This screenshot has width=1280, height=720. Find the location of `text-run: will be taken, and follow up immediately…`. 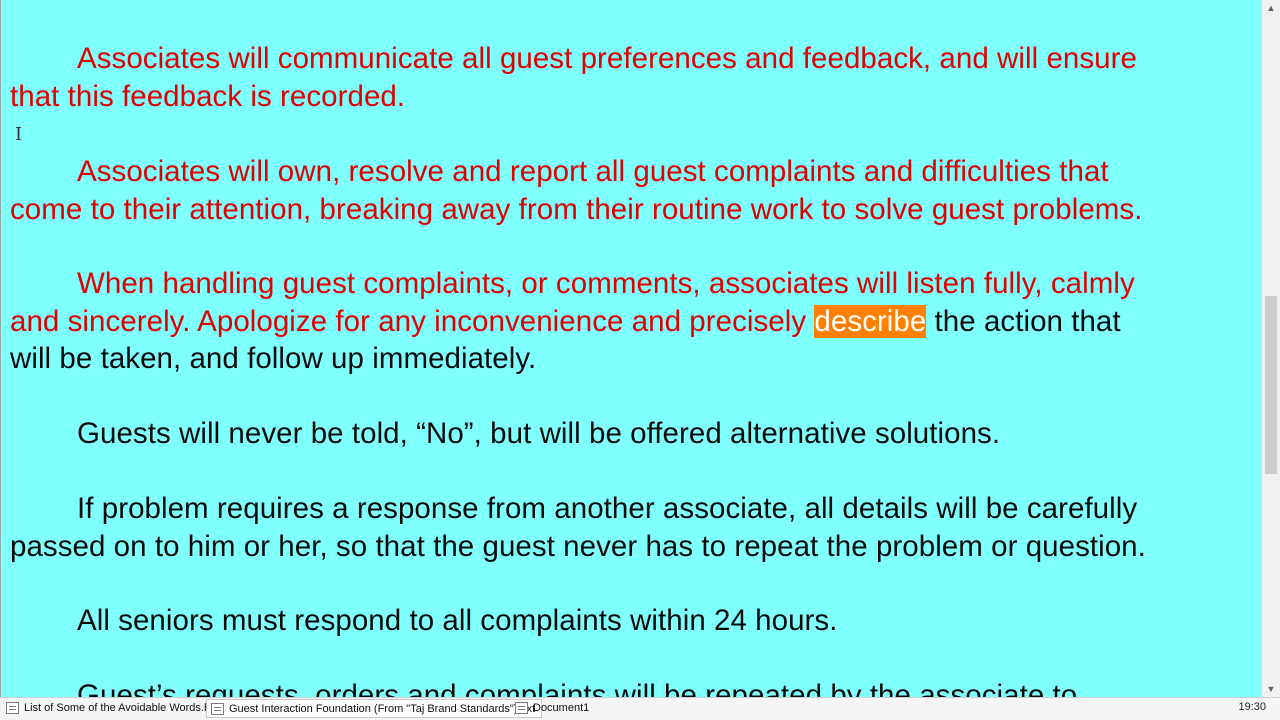

text-run: will be taken, and follow up immediately… is located at coordinates (273, 358).